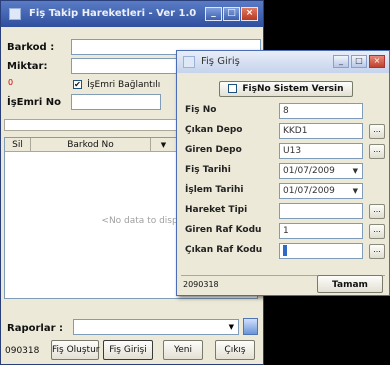 The width and height of the screenshot is (390, 365). What do you see at coordinates (34, 102) in the screenshot?
I see `isemri-no-label: İşEmri No` at bounding box center [34, 102].